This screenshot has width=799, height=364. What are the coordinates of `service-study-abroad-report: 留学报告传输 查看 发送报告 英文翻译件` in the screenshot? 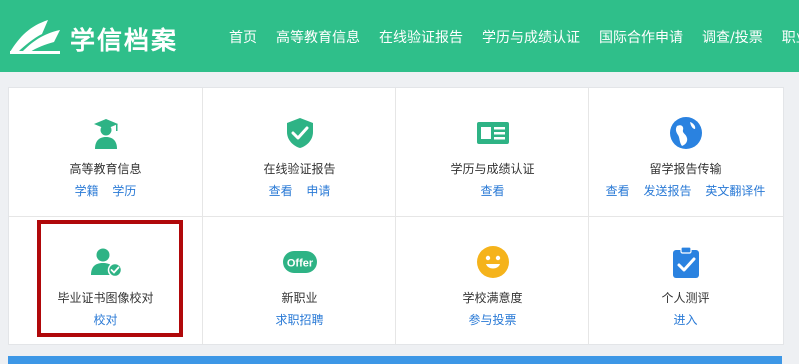 It's located at (685, 152).